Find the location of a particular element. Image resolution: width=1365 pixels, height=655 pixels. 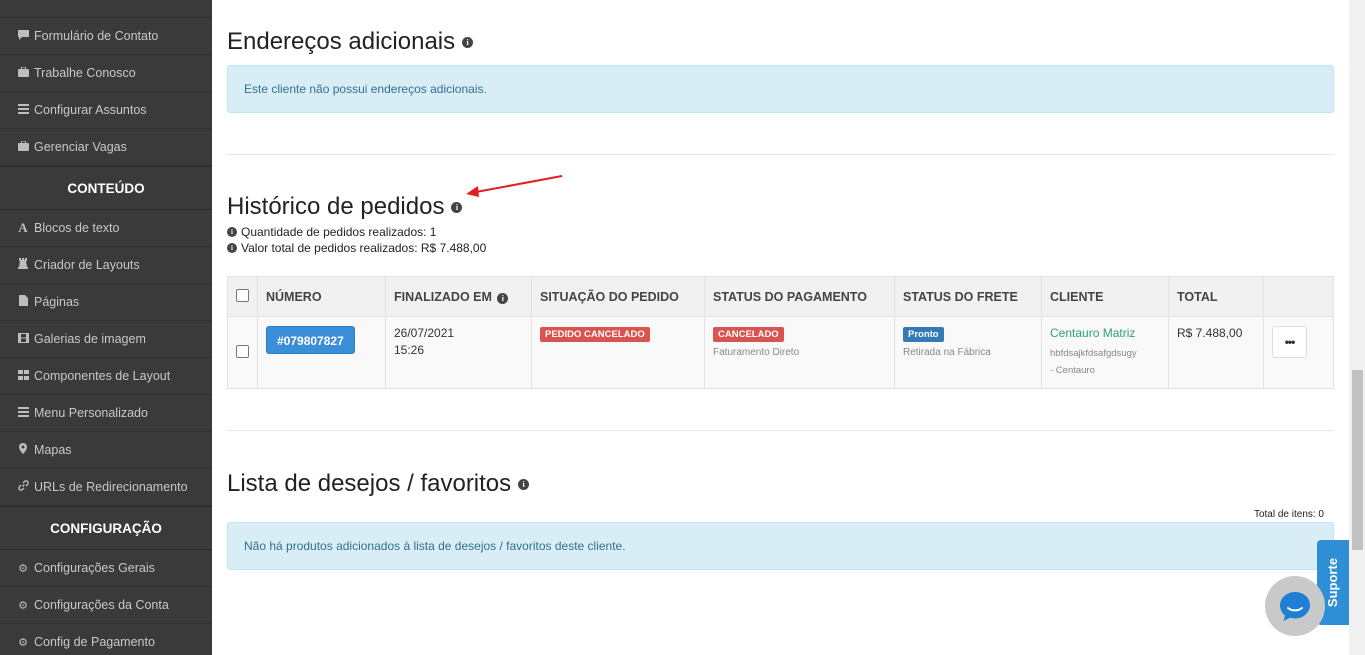

sidebar-item-blocos-texto: A Blocos de texto is located at coordinates (106, 228).